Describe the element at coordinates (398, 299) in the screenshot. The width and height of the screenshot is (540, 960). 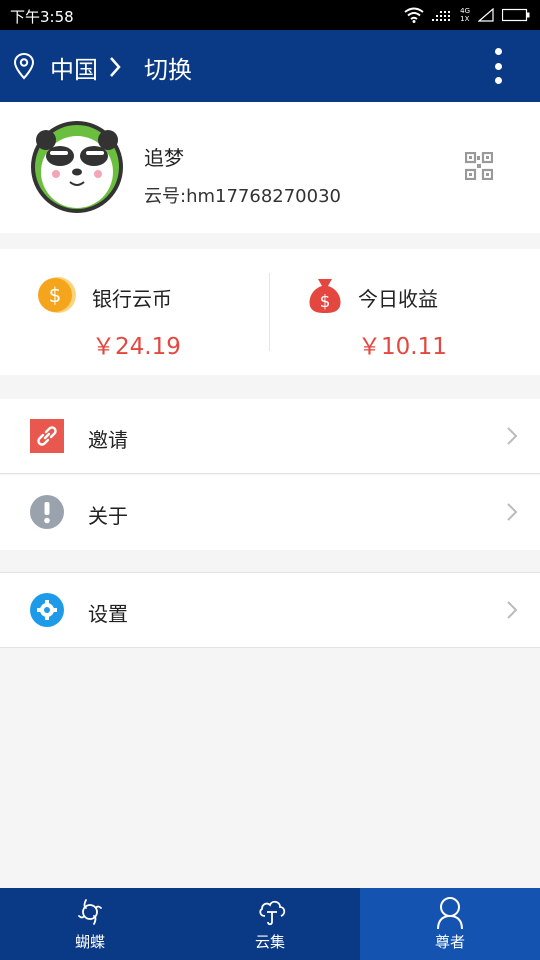
I see `today-earnings-label: 今日收益` at that location.